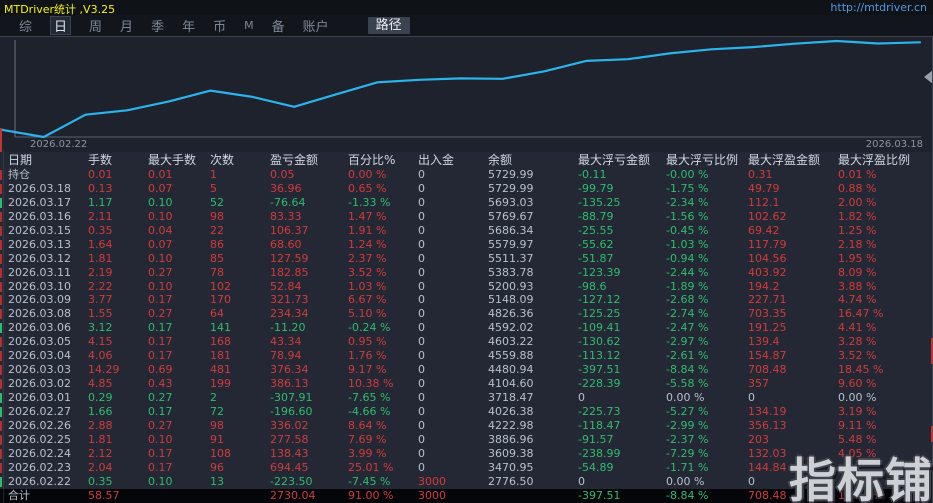  I want to click on cell: 2026.03.02, so click(39, 384).